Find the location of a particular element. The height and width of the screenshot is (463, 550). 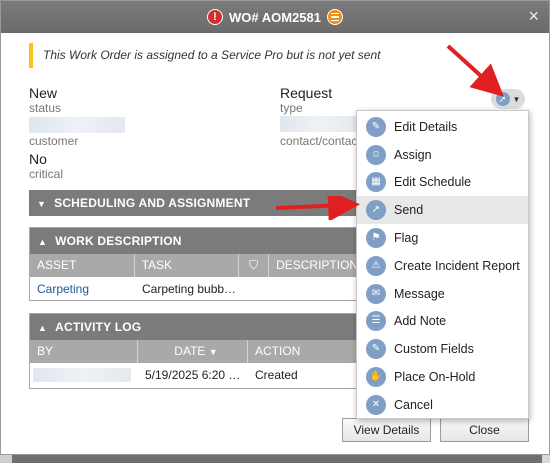

envelope-icon: ✉ is located at coordinates (376, 293).